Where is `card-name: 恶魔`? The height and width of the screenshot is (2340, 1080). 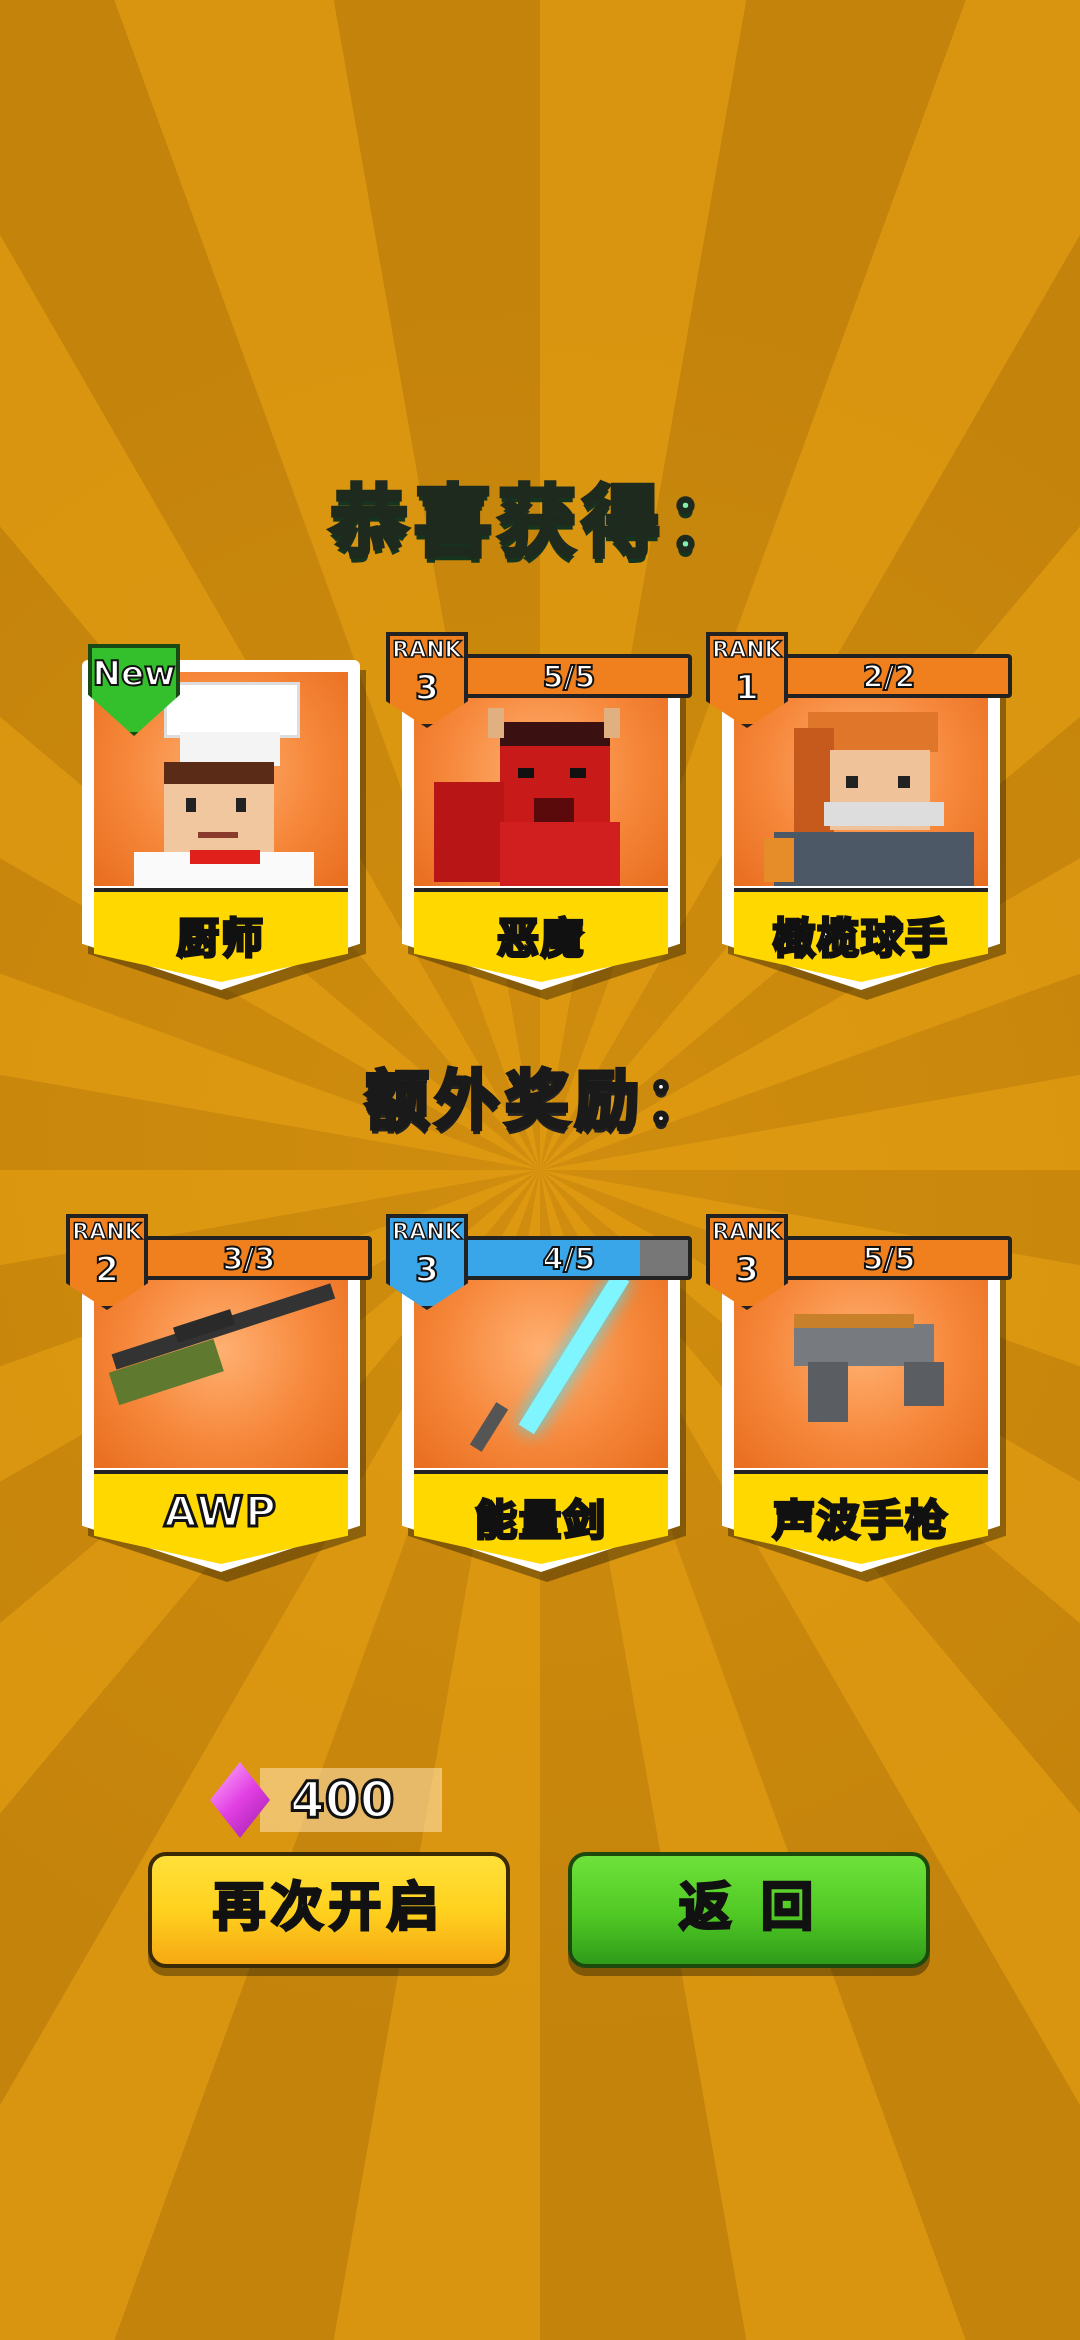 card-name: 恶魔 is located at coordinates (540, 939).